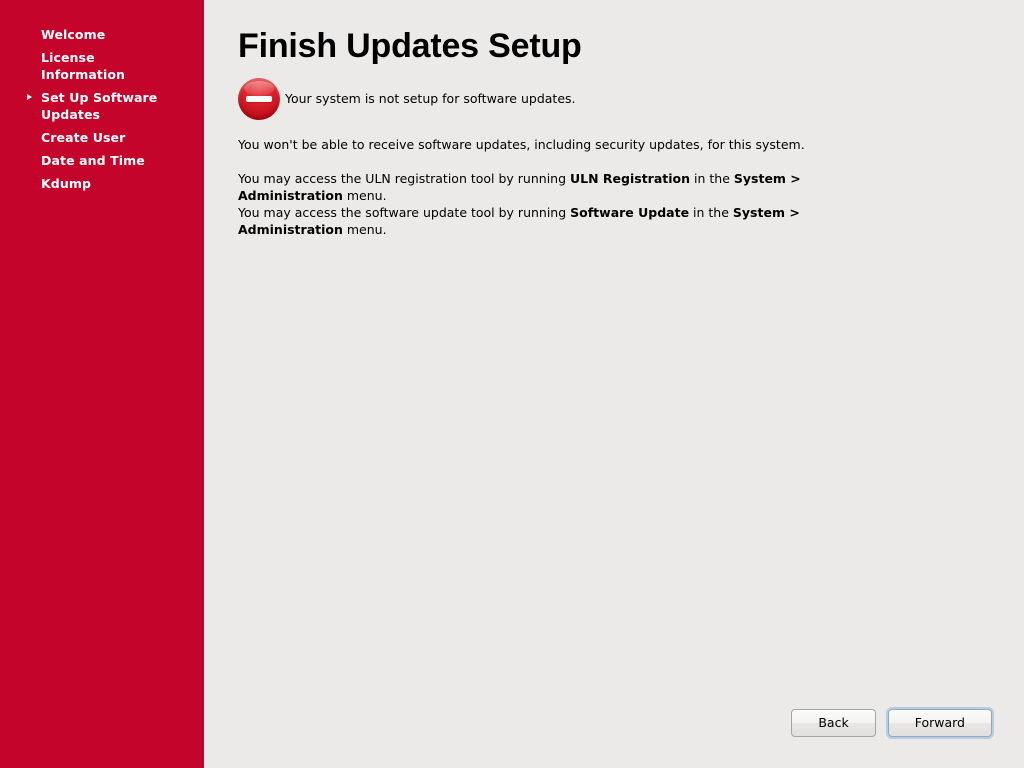 The width and height of the screenshot is (1024, 768). I want to click on no-entry-bar, so click(259, 99).